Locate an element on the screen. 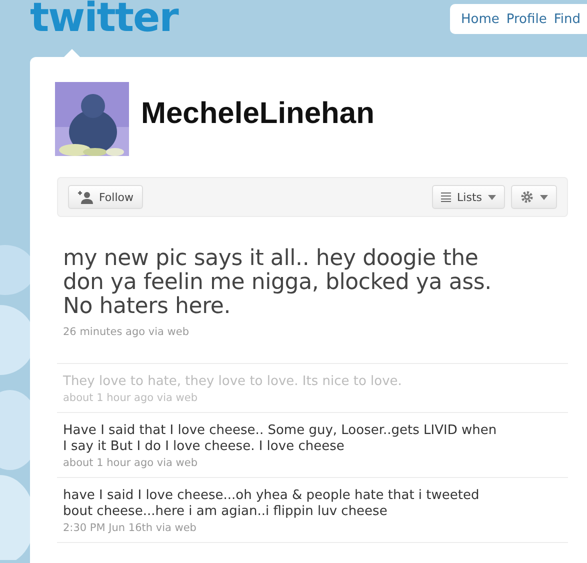 Image resolution: width=587 pixels, height=563 pixels. tweet-text: my new pic says it all.. hey doogie the don ya feelin me nigga, blocked ya ass. No haters here. is located at coordinates (277, 283).